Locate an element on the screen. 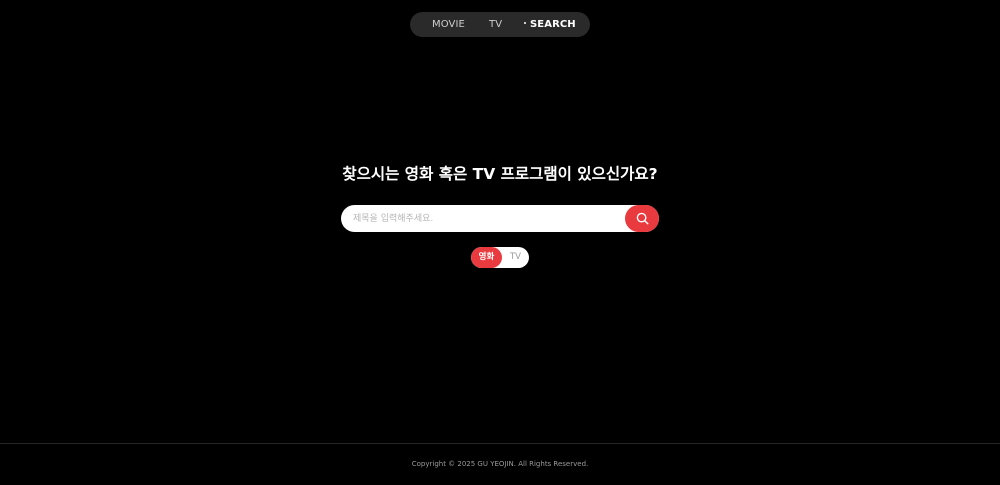 Image resolution: width=1000 pixels, height=485 pixels. search-icon is located at coordinates (642, 218).